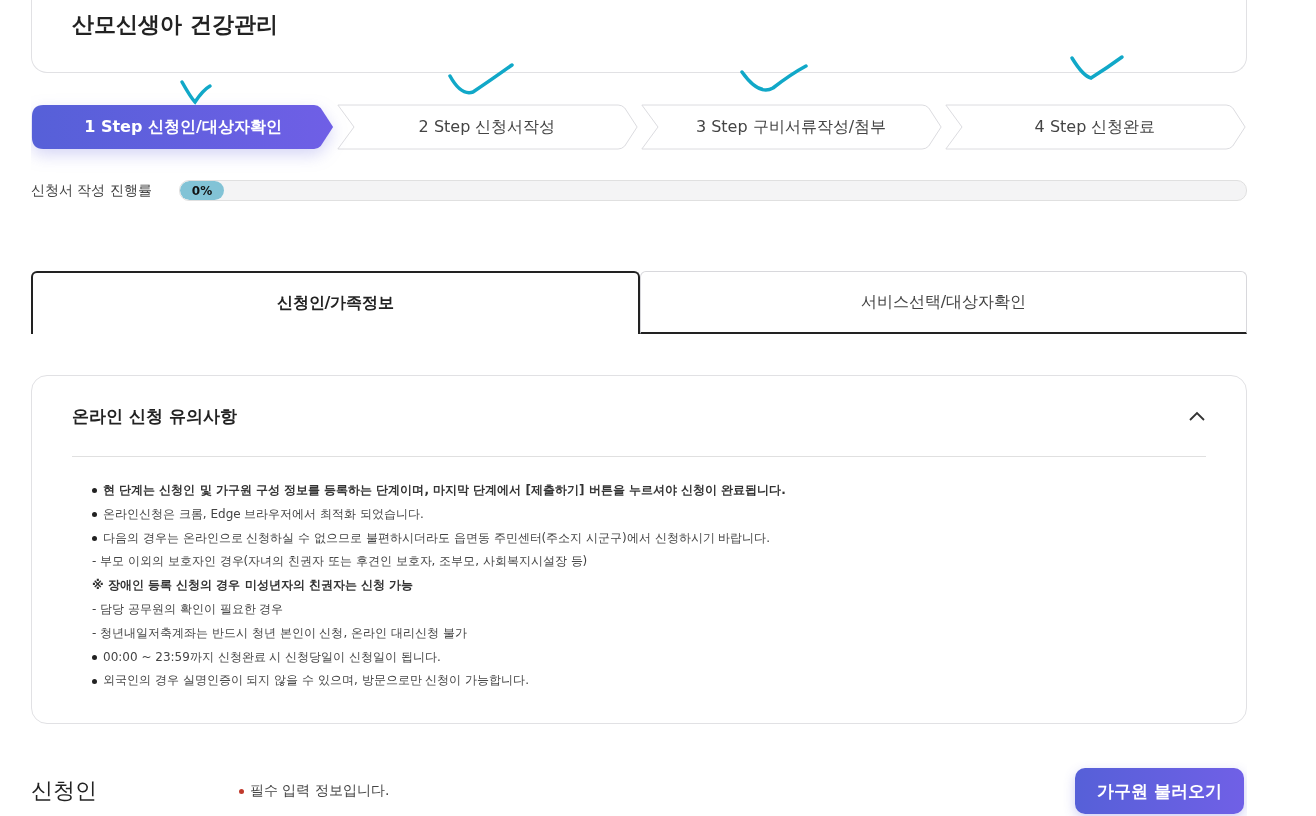 The height and width of the screenshot is (816, 1316). I want to click on required-hint: 필수 입력 정보입니다., so click(320, 791).